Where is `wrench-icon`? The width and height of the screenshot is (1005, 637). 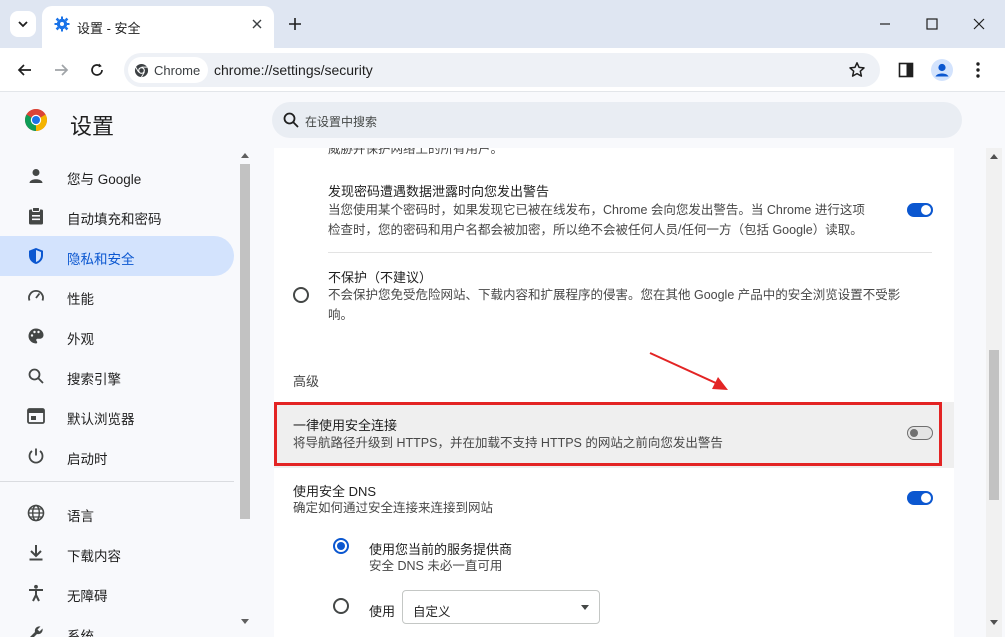
wrench-icon is located at coordinates (36, 630).